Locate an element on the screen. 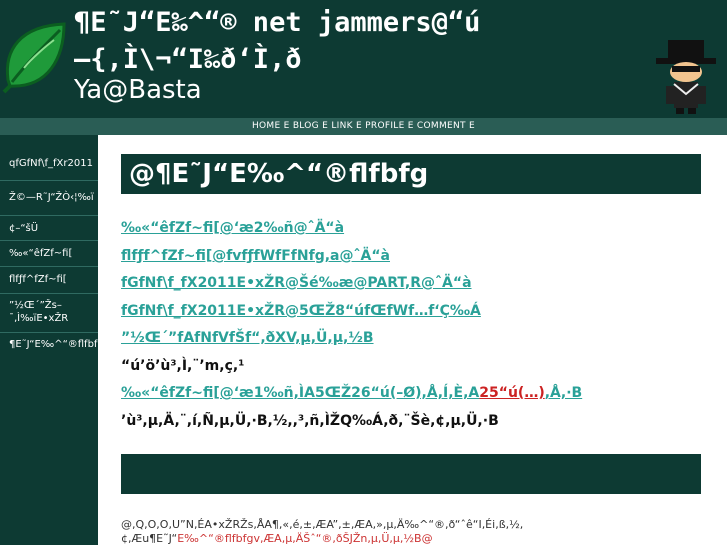 Image resolution: width=727 pixels, height=546 pixels. notice-link-end: ,Å,·B is located at coordinates (563, 393).